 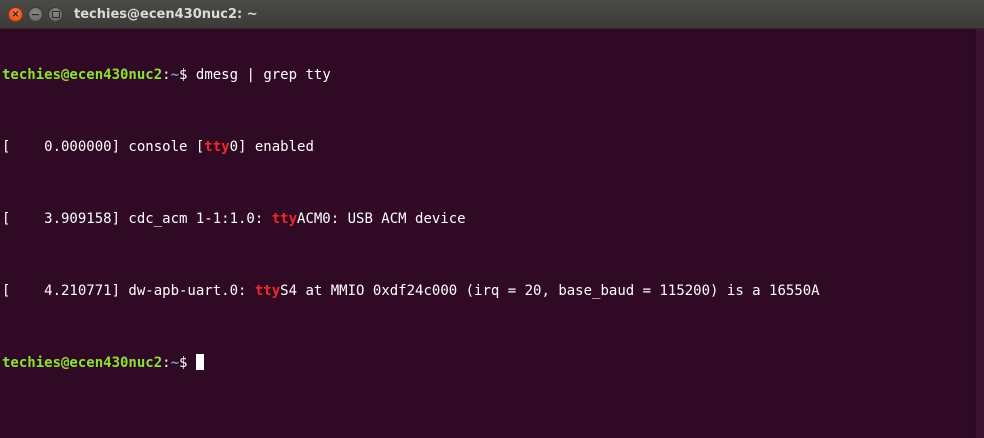 I want to click on output-text: ACM0: USB ACM device, so click(x=381, y=219).